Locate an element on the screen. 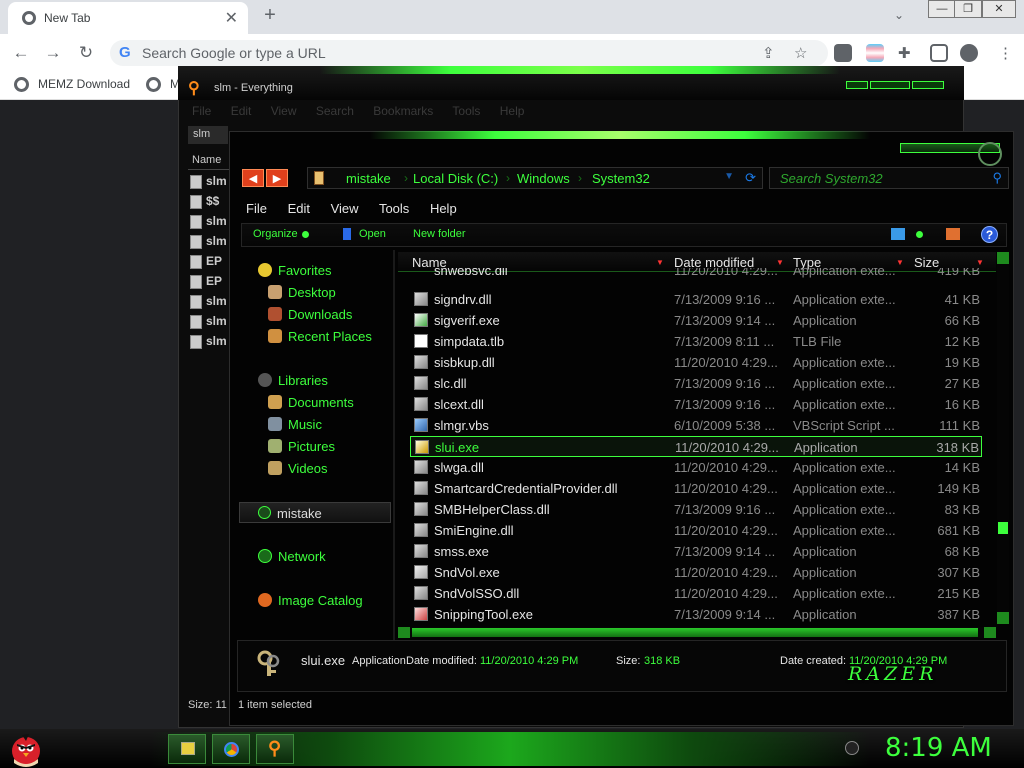 The image size is (1024, 768). preview-pane-icon is located at coordinates (953, 234).